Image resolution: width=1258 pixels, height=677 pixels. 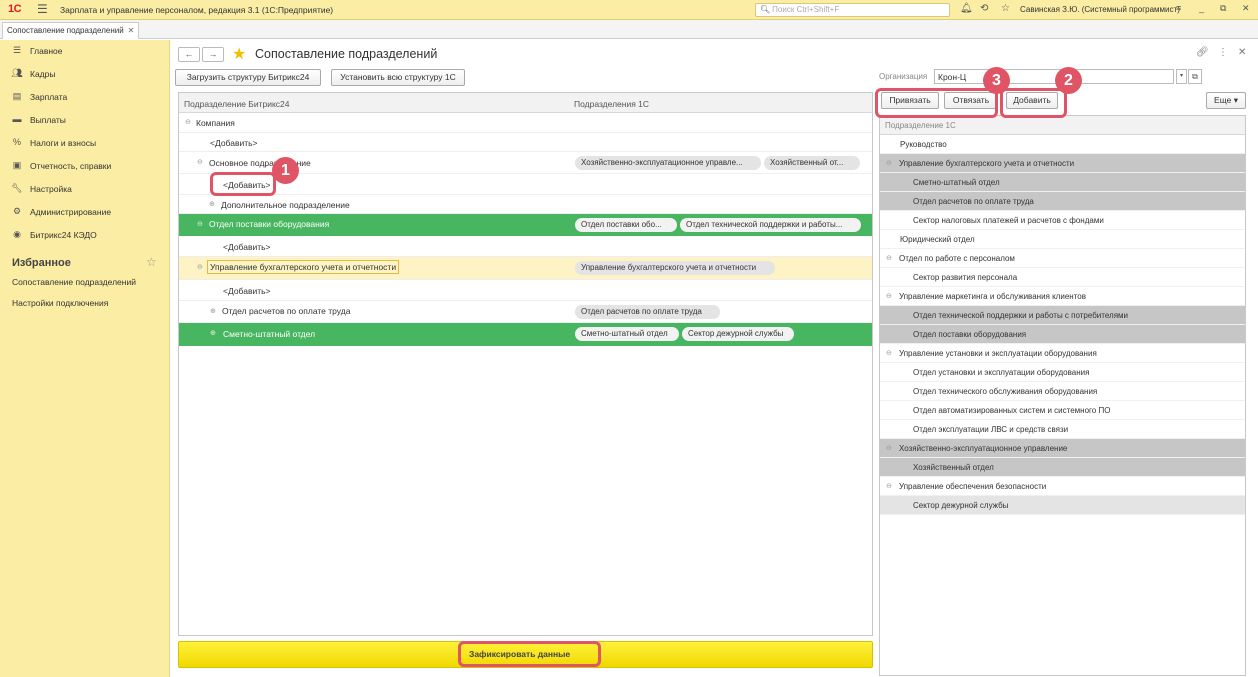 I want to click on search-input: 🔍︎ Поиск Ctrl+Shift+F, so click(x=852, y=10).